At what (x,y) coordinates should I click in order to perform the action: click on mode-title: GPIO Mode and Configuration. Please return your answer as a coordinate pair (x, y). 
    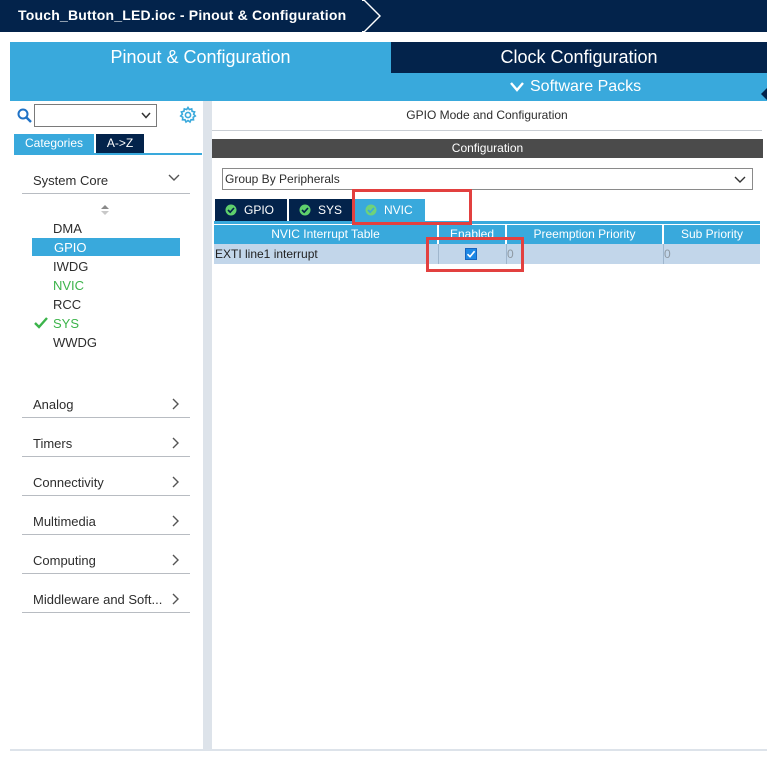
    Looking at the image, I should click on (487, 115).